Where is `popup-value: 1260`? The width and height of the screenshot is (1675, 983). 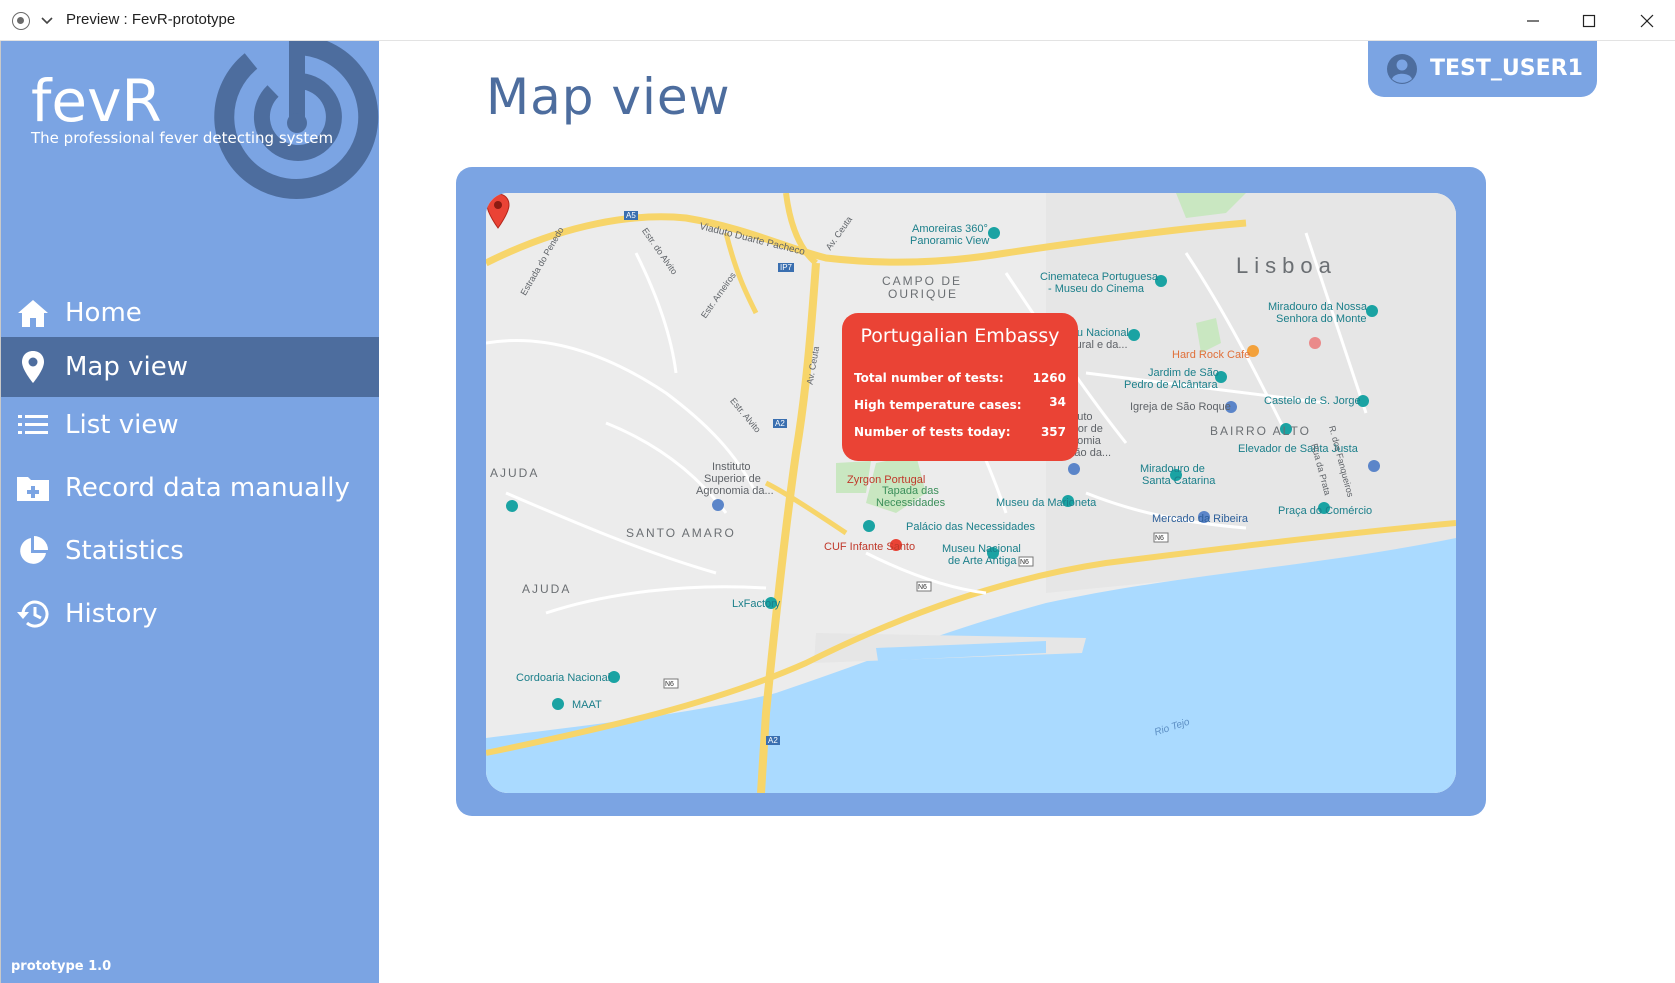
popup-value: 1260 is located at coordinates (1049, 378).